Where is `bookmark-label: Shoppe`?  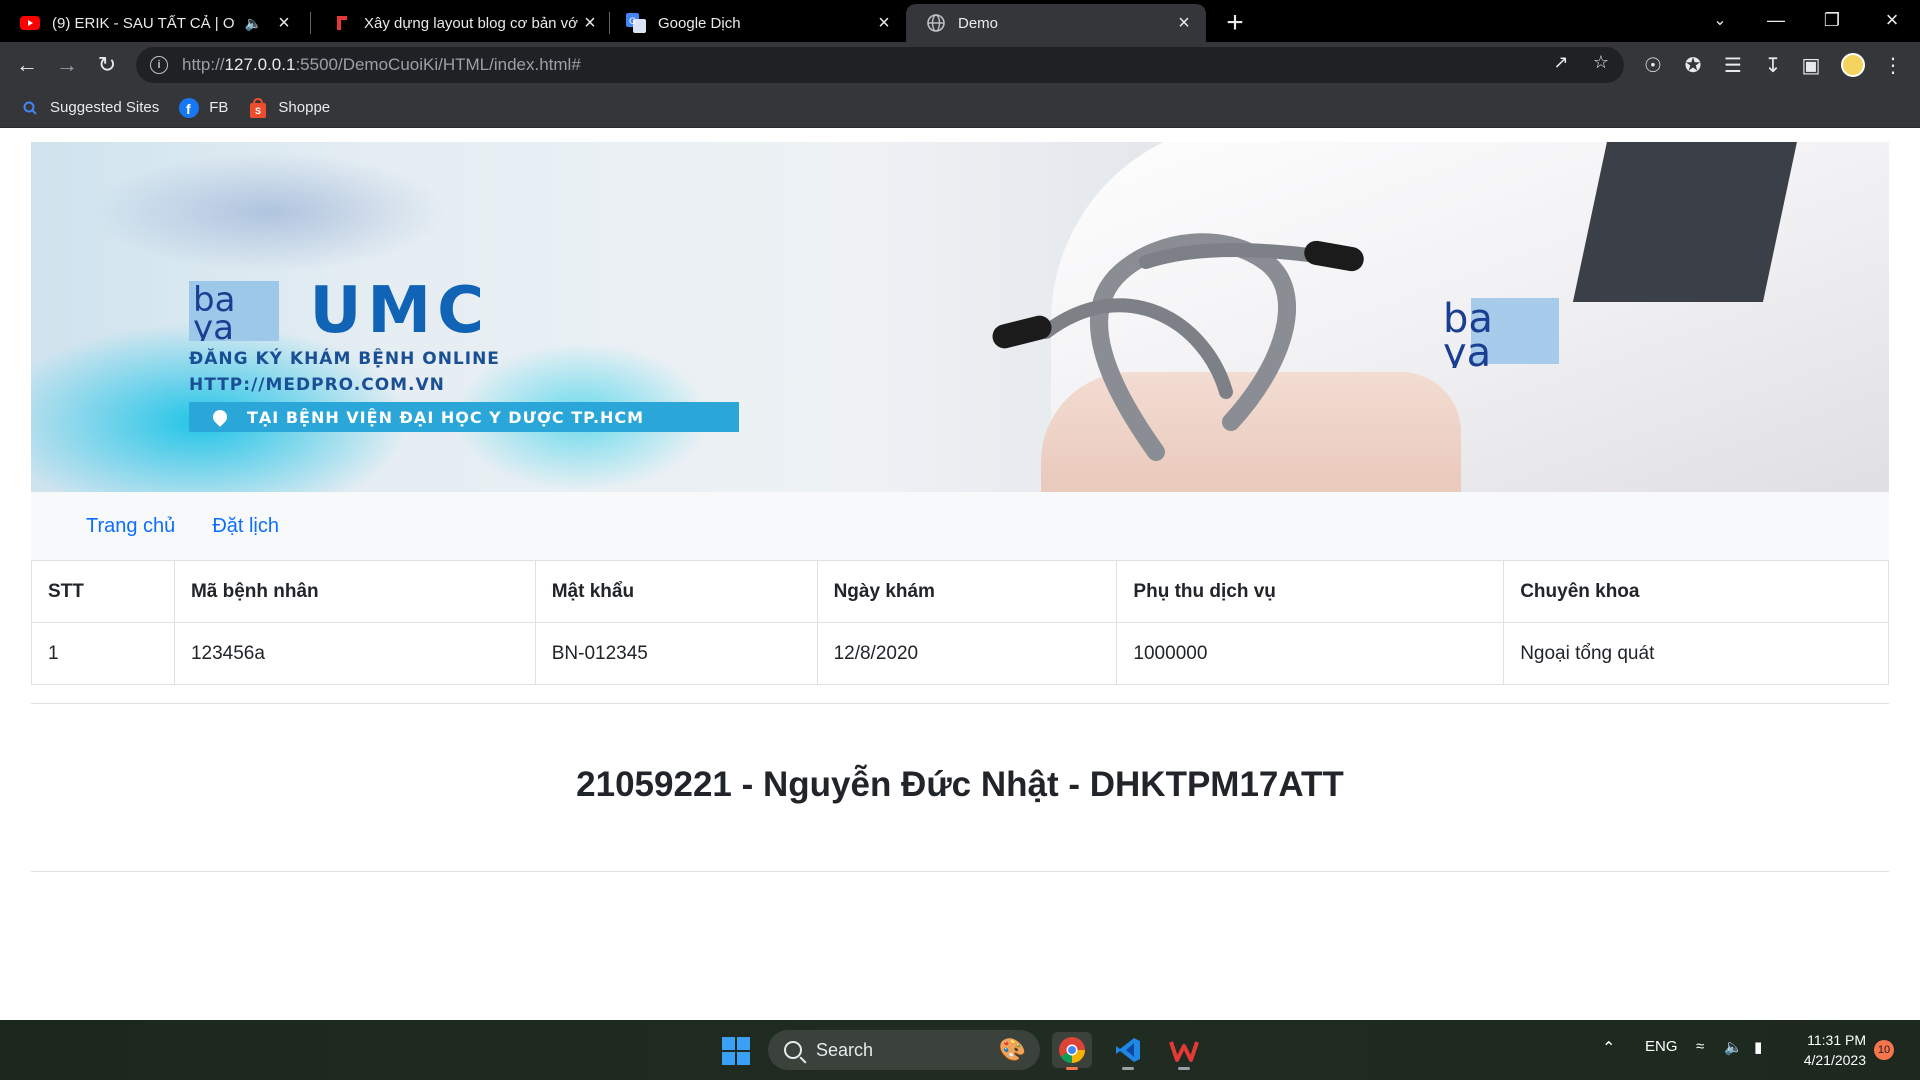 bookmark-label: Shoppe is located at coordinates (304, 107).